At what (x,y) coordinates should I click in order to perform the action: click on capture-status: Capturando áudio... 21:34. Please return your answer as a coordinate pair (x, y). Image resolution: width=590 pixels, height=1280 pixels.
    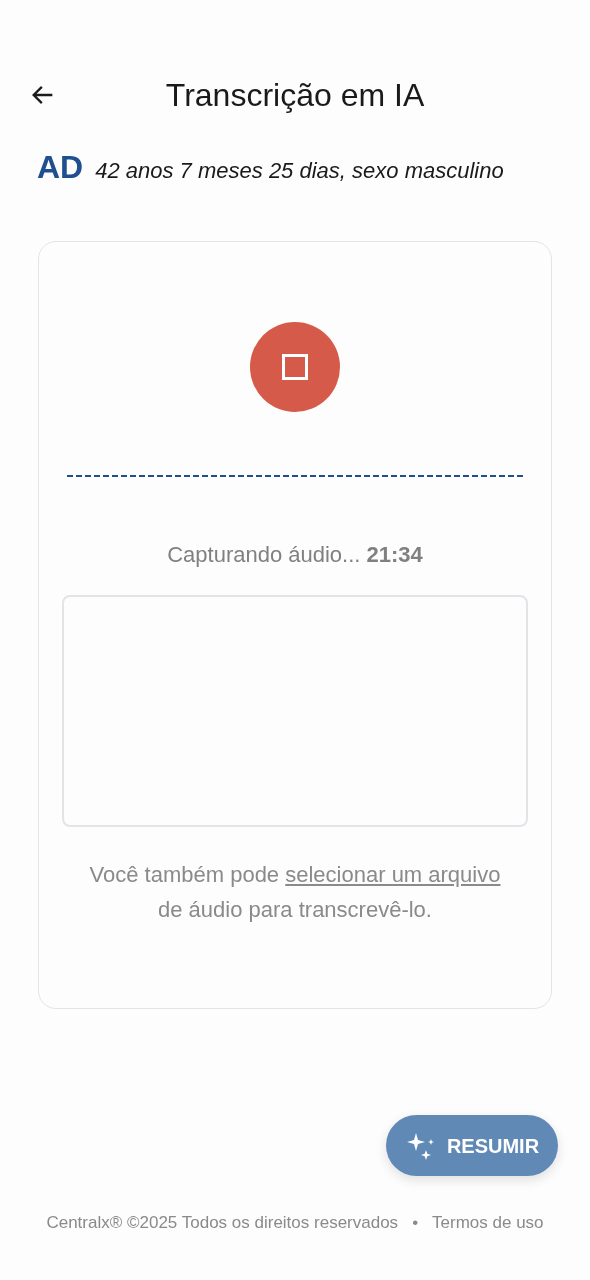
    Looking at the image, I should click on (295, 555).